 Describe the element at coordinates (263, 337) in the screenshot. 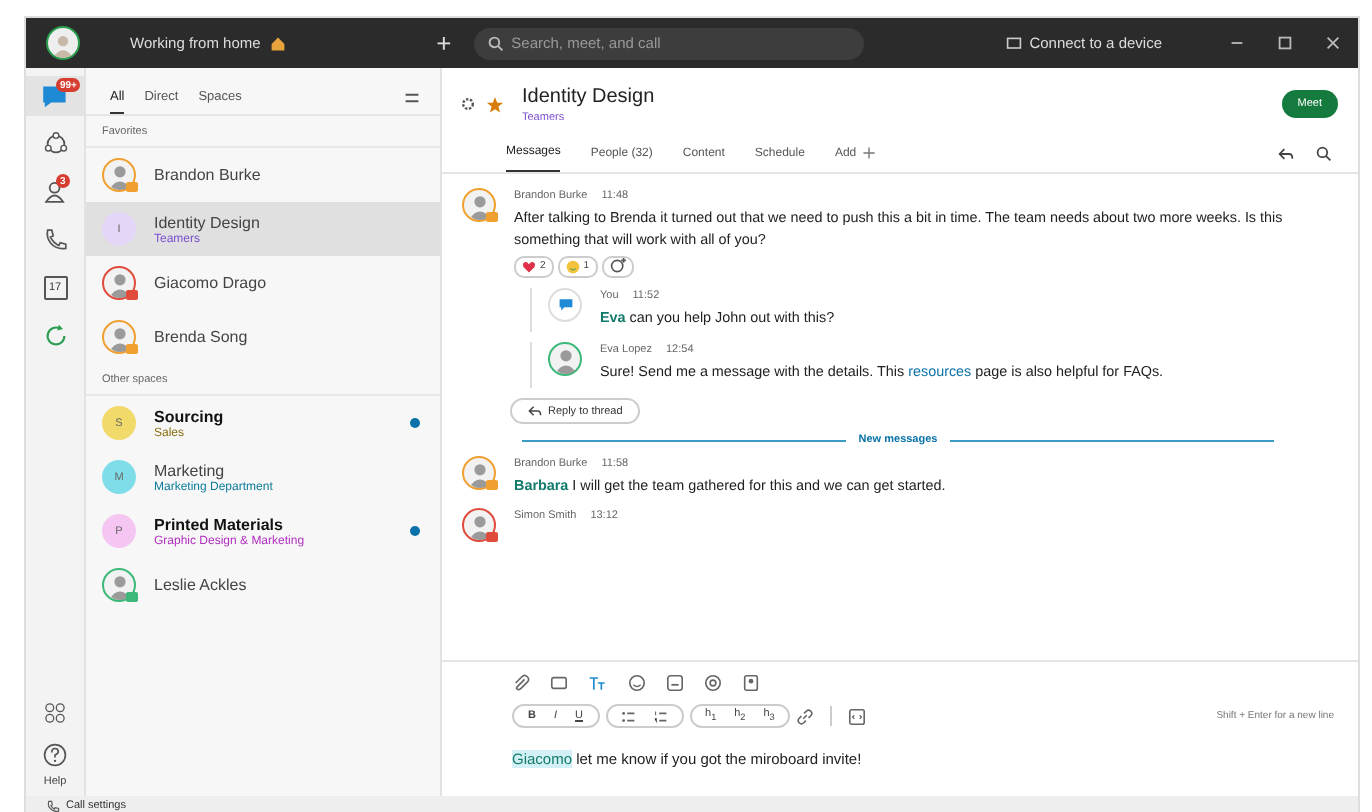

I see `space-item: Brenda Song` at that location.